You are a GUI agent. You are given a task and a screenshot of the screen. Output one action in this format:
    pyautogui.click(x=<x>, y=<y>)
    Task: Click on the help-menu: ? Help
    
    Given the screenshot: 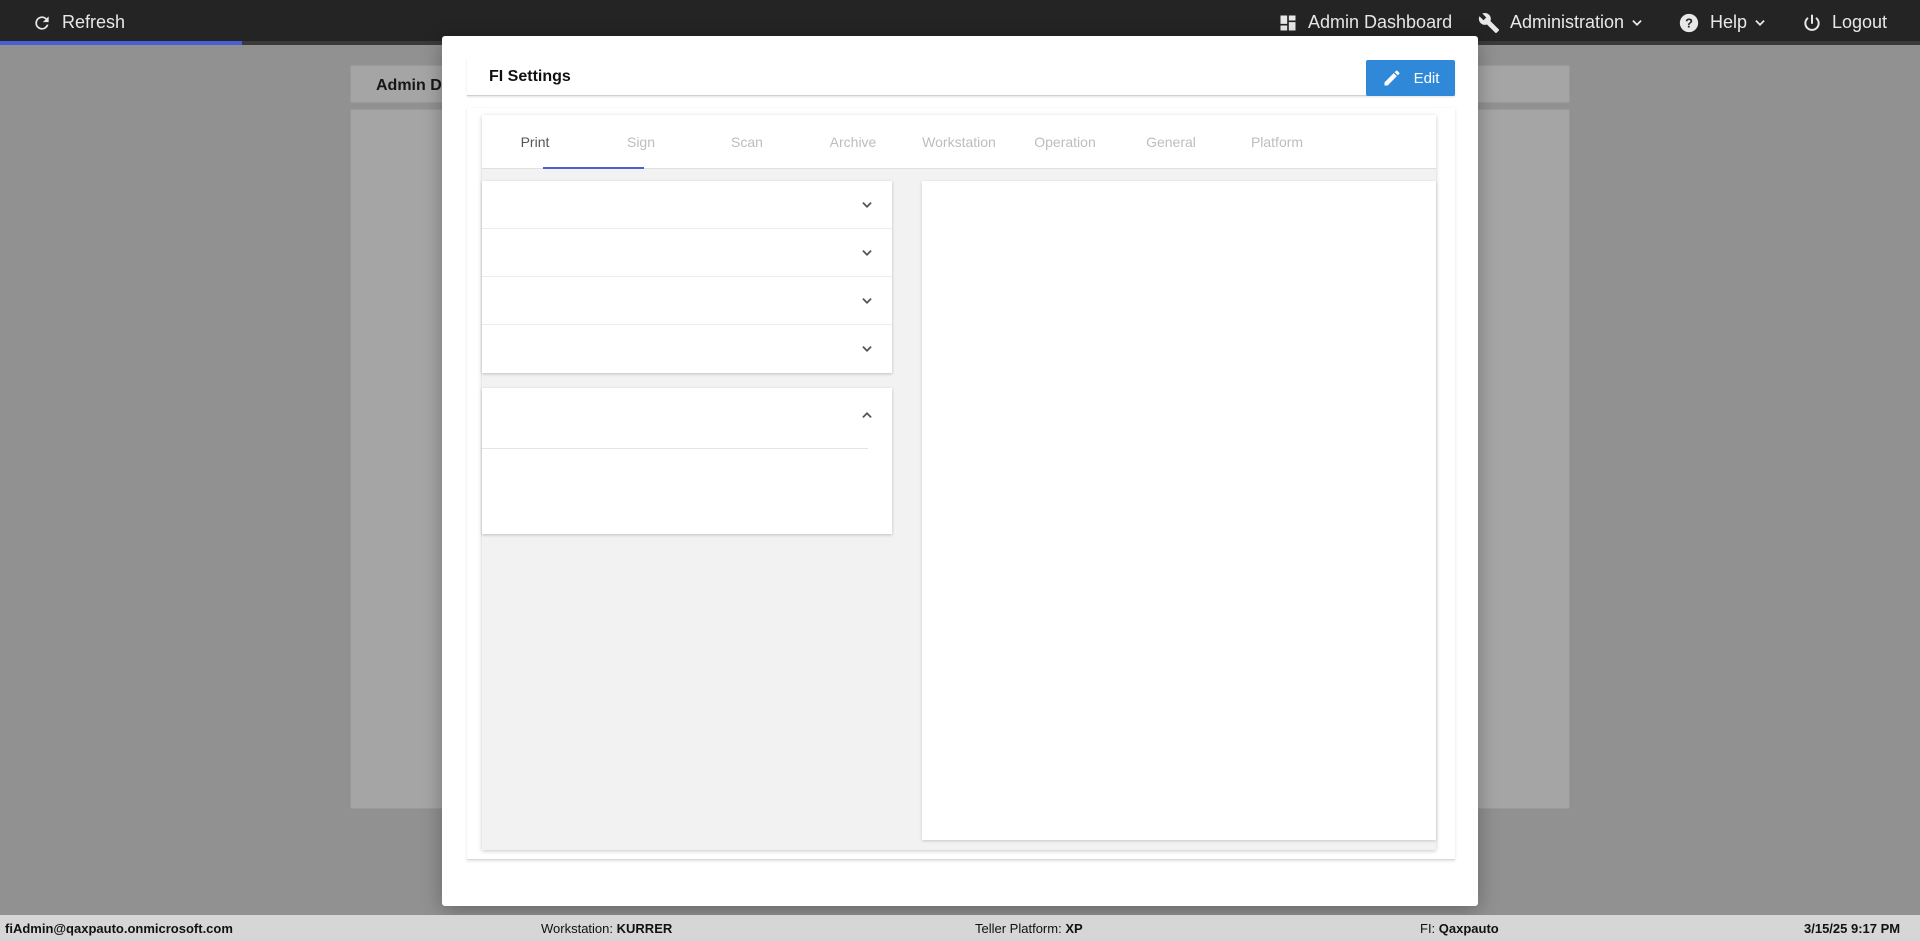 What is the action you would take?
    pyautogui.click(x=1722, y=22)
    